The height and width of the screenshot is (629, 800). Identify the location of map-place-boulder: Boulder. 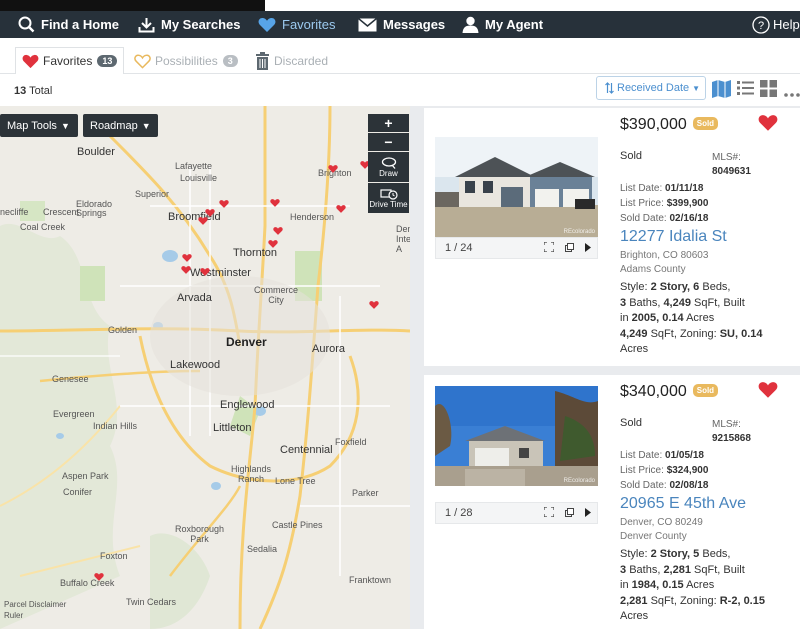
(96, 152).